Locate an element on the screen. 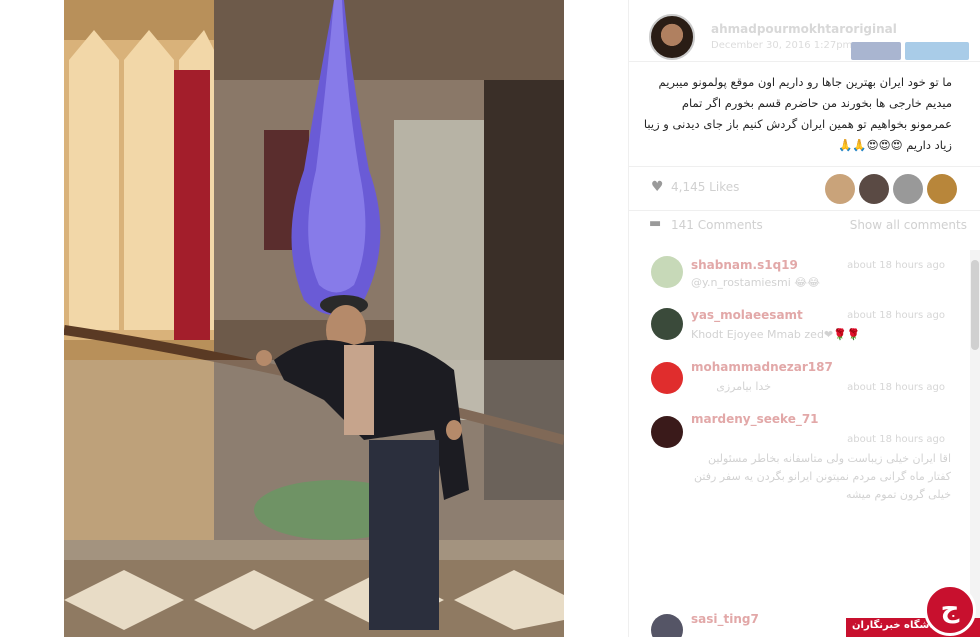  comment-text: خدا بیامرزی is located at coordinates (743, 386).